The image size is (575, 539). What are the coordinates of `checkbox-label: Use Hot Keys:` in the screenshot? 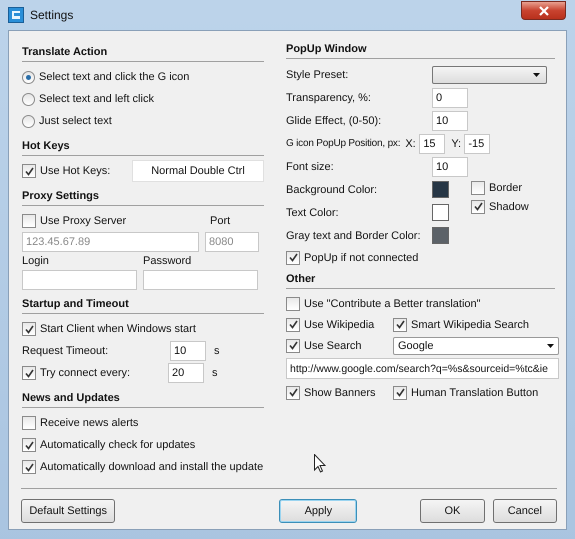 It's located at (75, 171).